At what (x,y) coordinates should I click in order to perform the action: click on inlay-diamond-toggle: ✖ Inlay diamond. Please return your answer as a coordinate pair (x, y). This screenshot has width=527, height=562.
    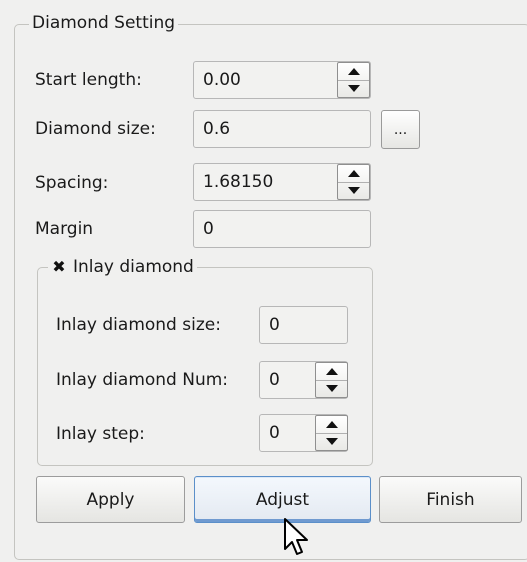
    Looking at the image, I should click on (122, 267).